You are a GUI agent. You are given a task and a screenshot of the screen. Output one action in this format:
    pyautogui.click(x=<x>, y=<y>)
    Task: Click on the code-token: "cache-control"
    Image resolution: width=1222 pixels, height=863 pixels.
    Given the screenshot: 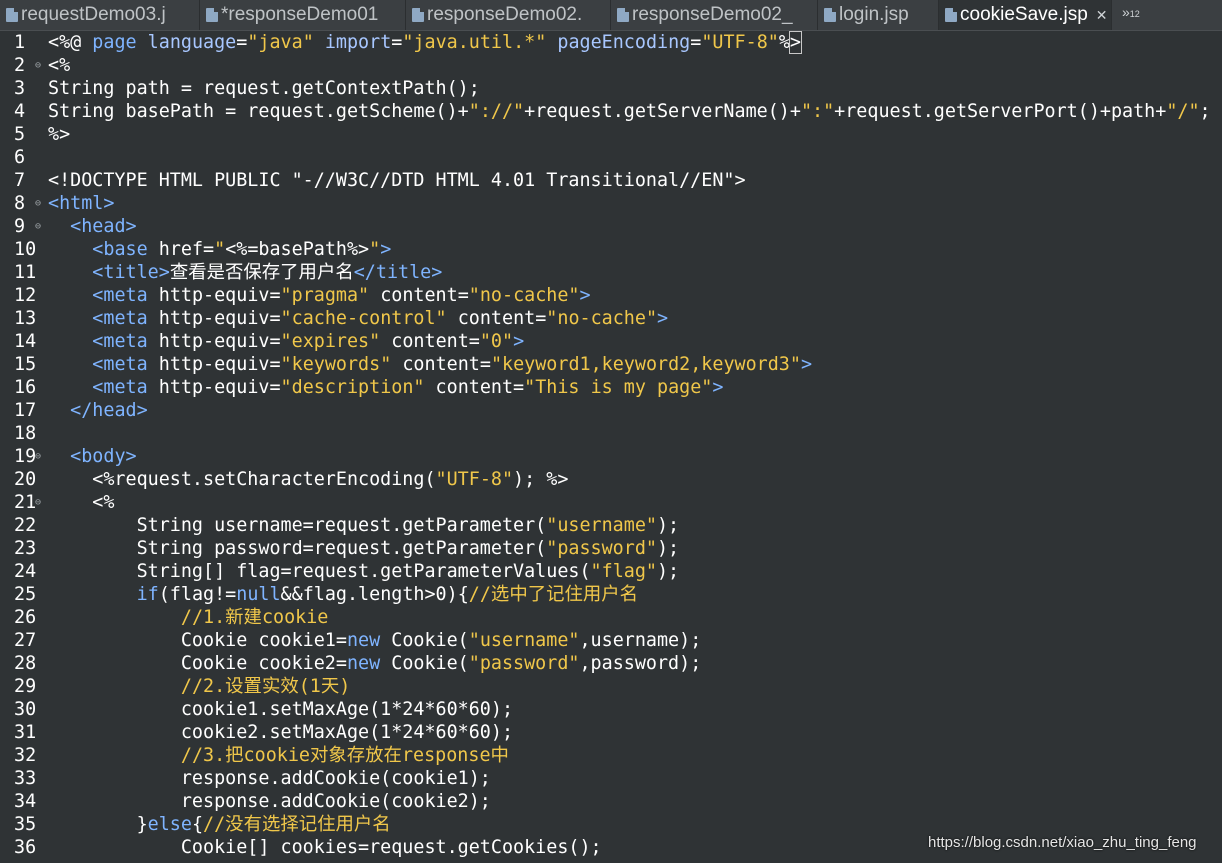 What is the action you would take?
    pyautogui.click(x=363, y=318)
    